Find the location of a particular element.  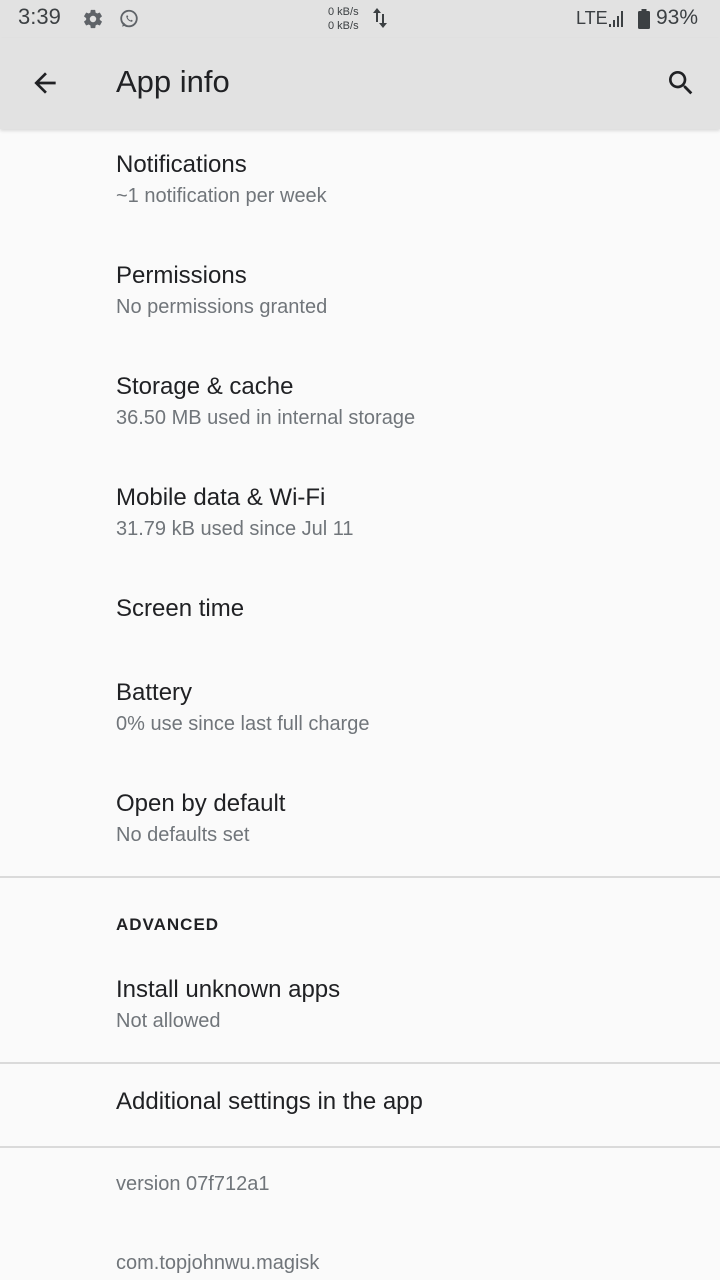

network-type: LTE is located at coordinates (592, 18).